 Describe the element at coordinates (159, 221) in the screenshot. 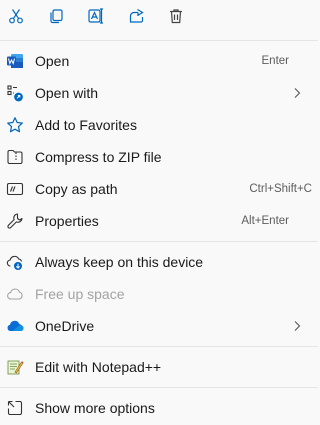

I see `menu-item-properties: Properties Alt+Enter` at that location.